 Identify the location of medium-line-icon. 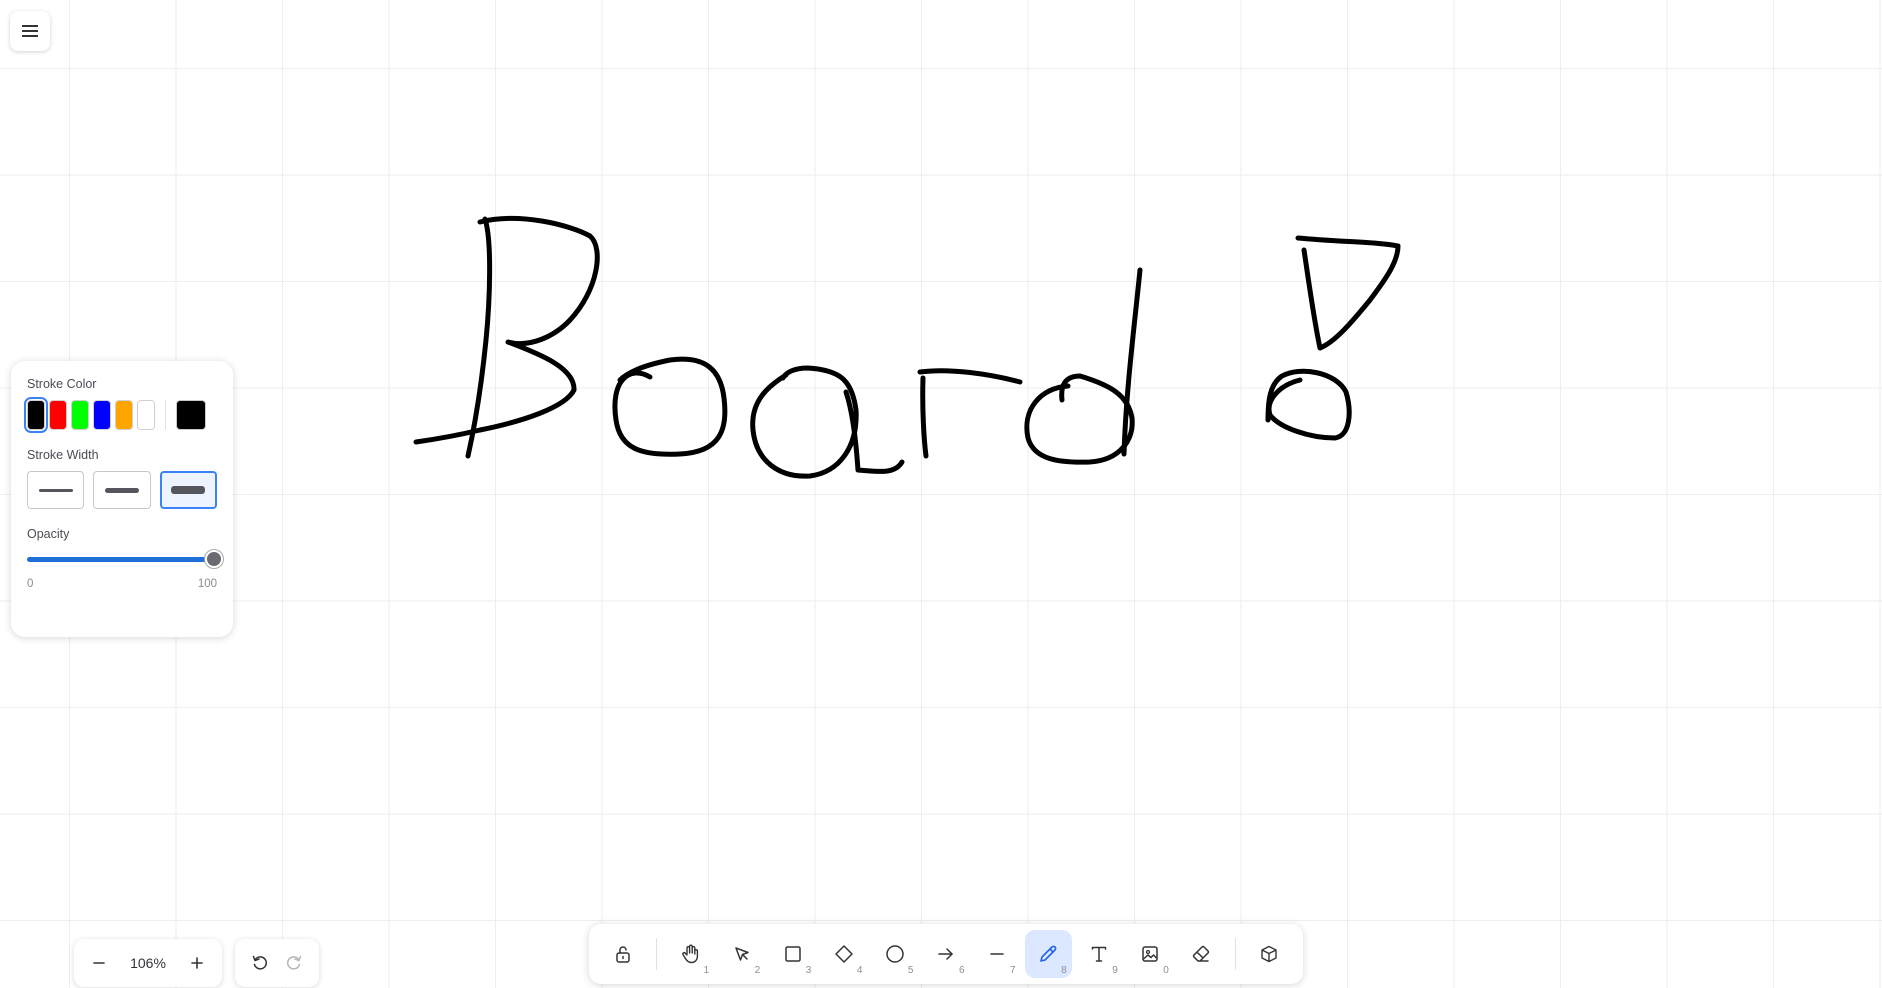
(121, 490).